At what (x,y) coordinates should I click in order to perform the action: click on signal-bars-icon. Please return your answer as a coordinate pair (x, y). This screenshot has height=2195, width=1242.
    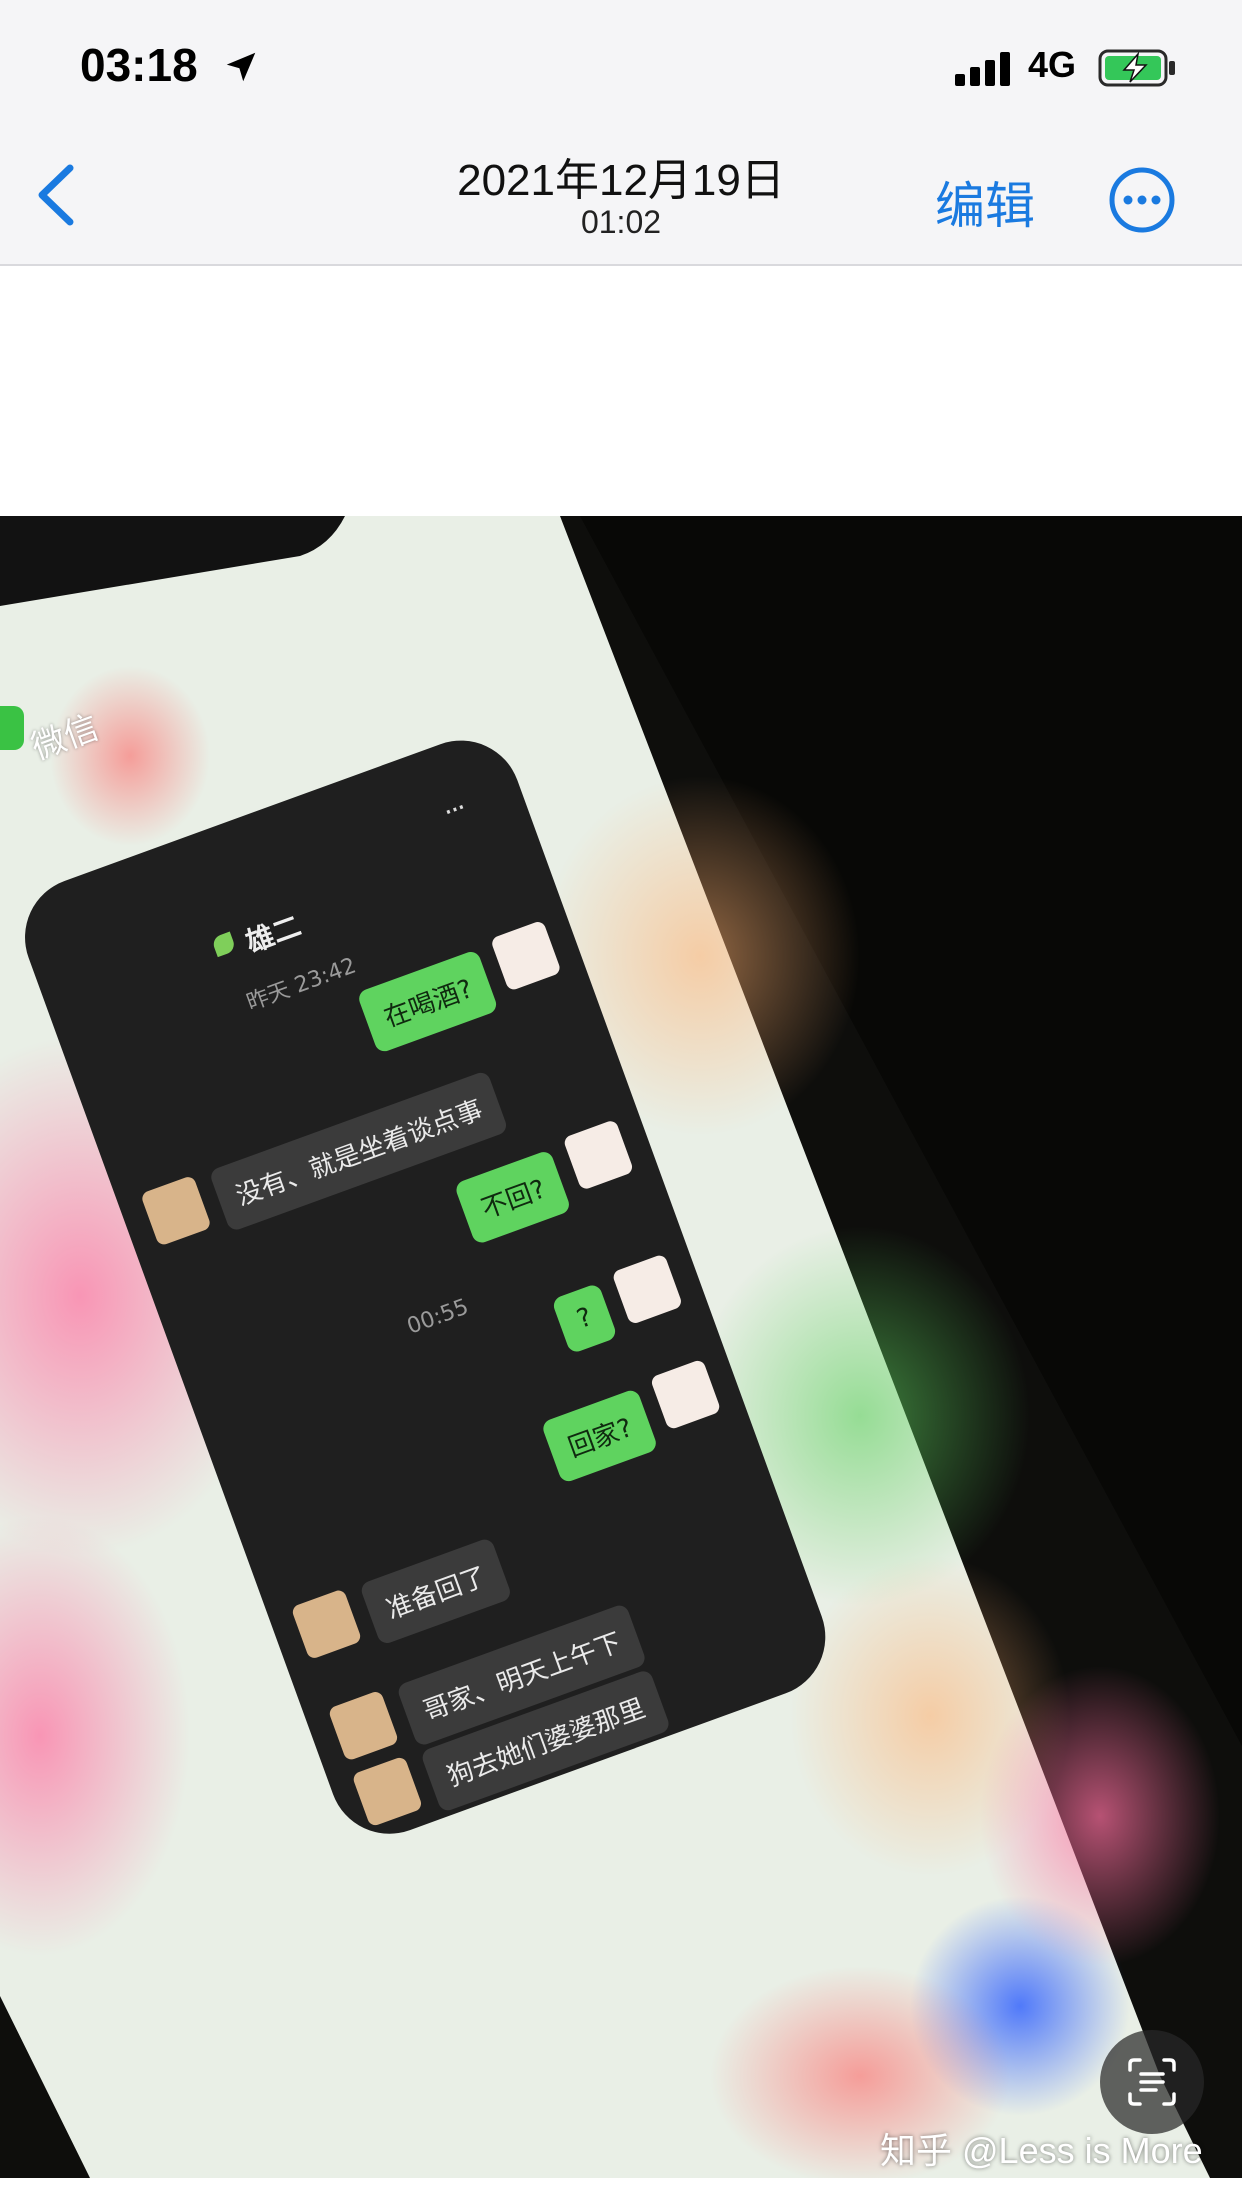
    Looking at the image, I should click on (982, 69).